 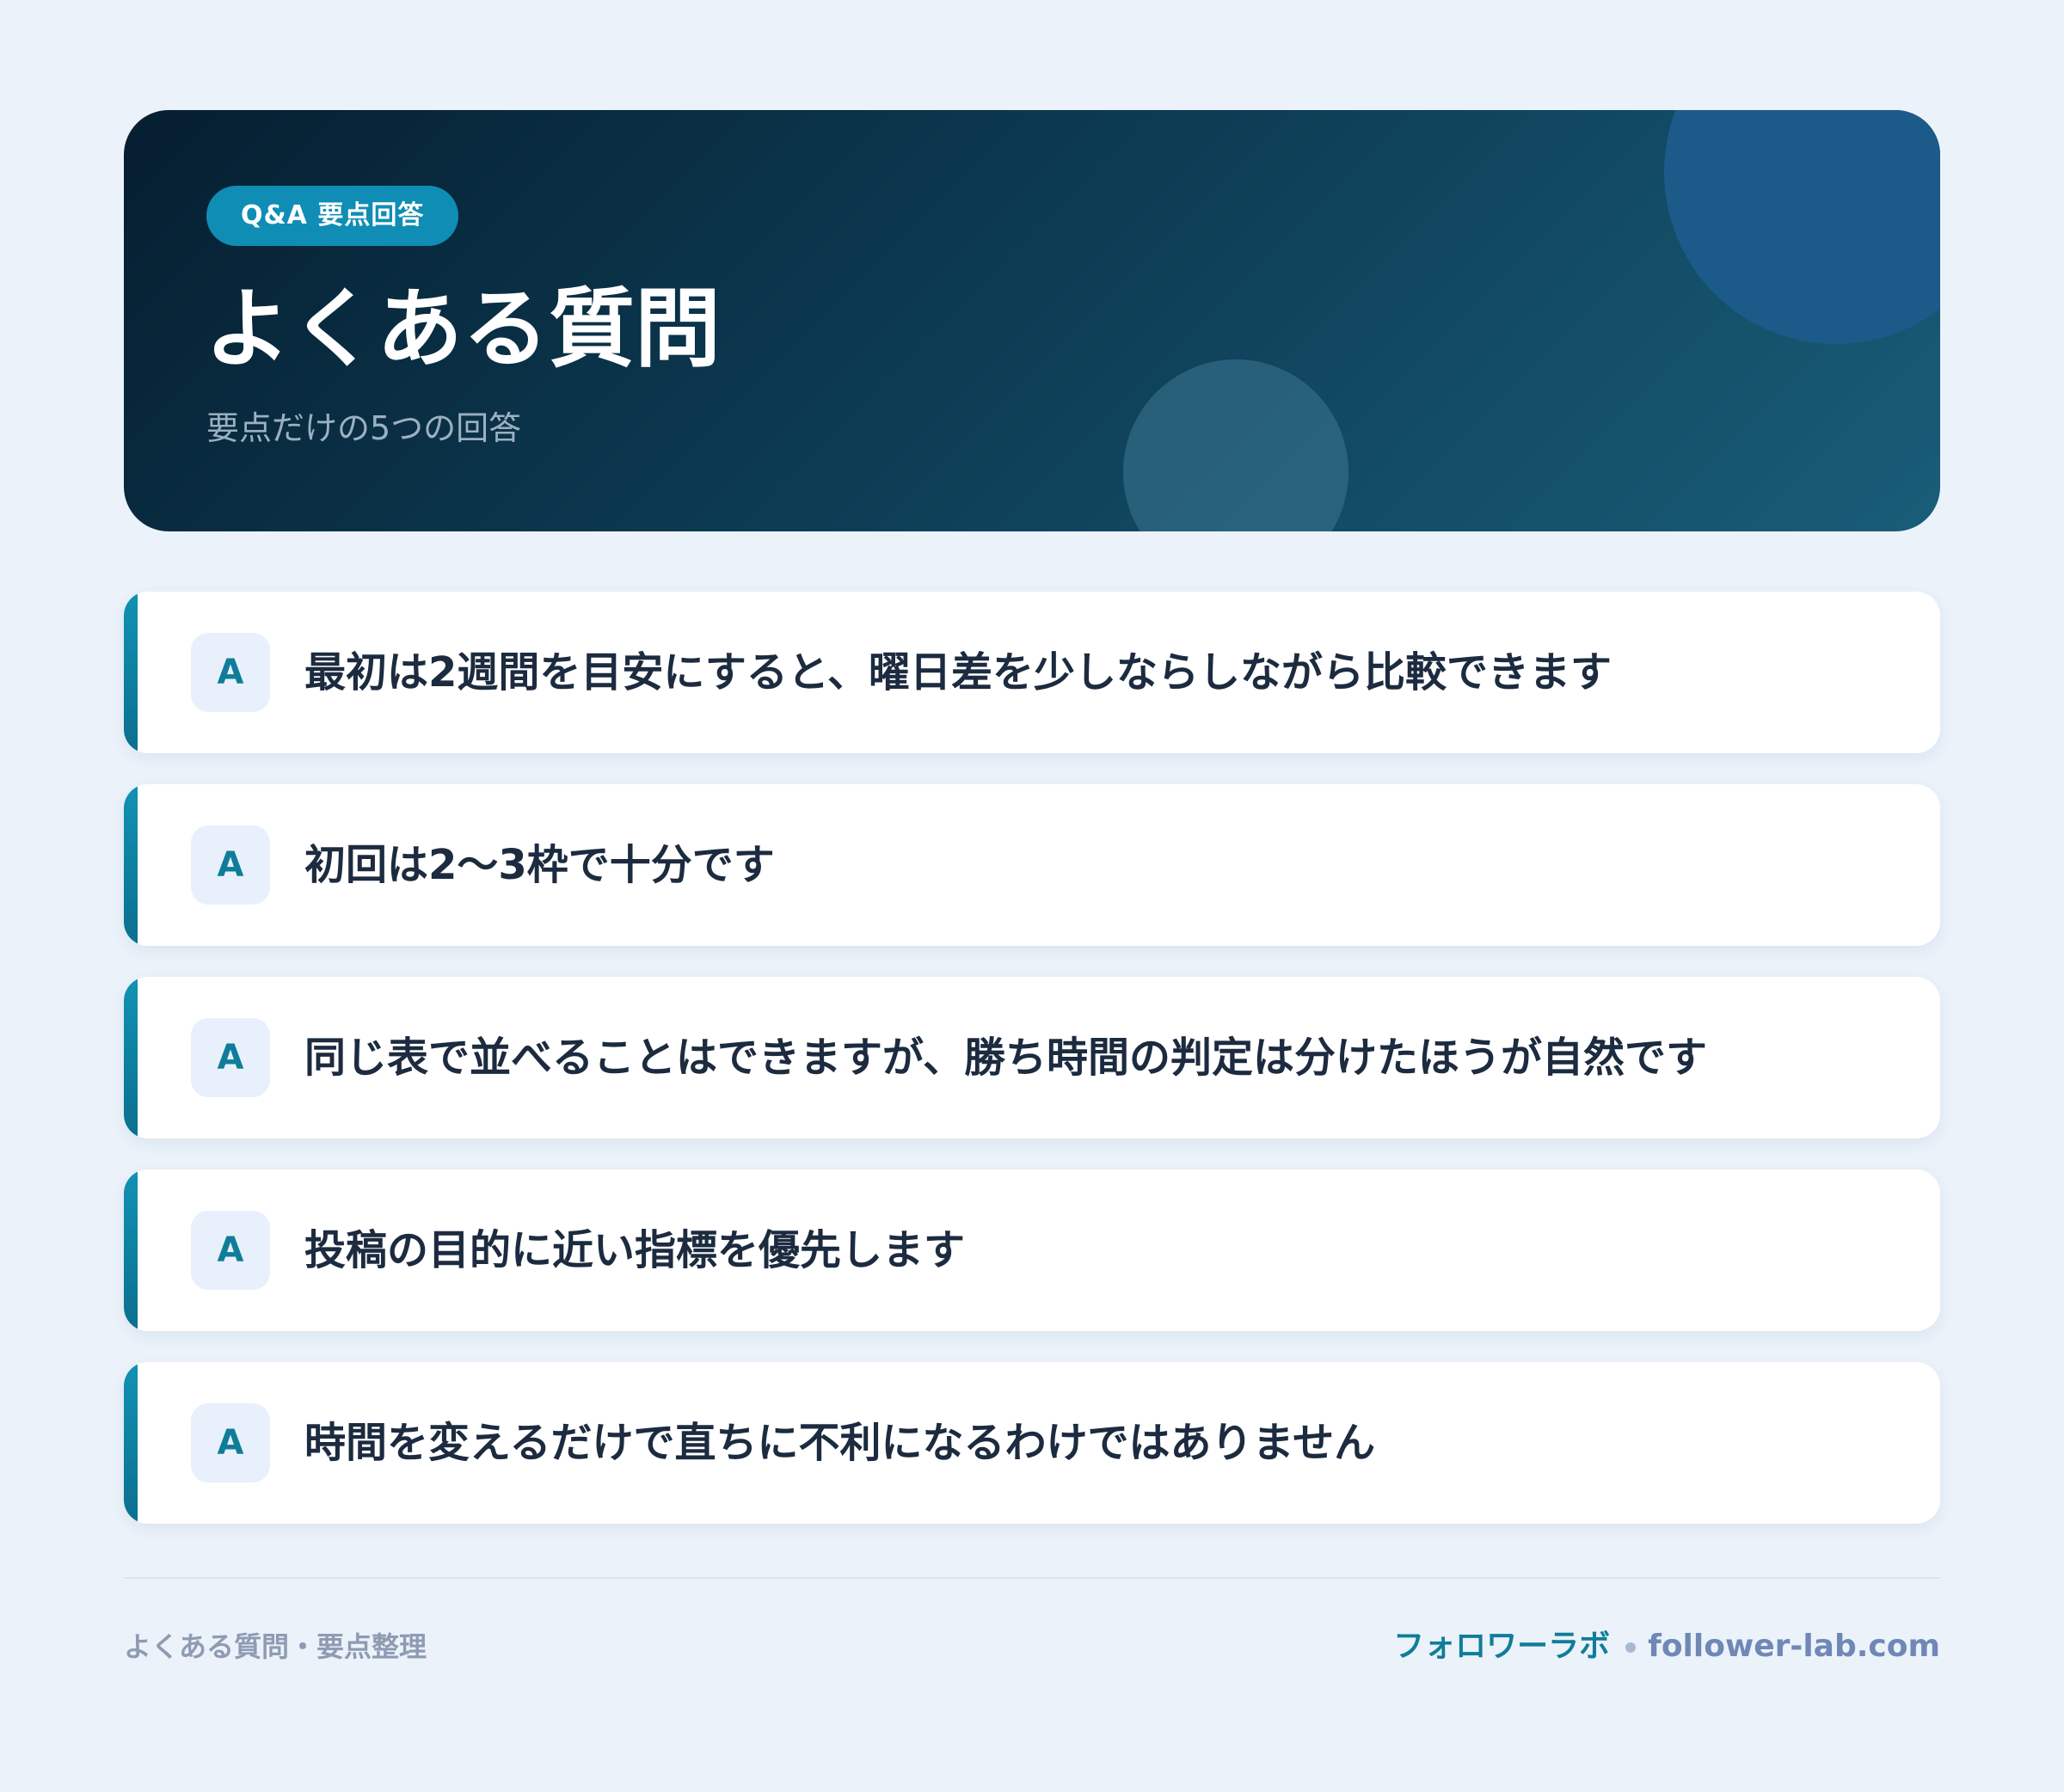 I want to click on answer-card: A 同じ表で並べることはできますが、勝ち時間の判定は分けたほうが自然です, so click(x=1032, y=1057).